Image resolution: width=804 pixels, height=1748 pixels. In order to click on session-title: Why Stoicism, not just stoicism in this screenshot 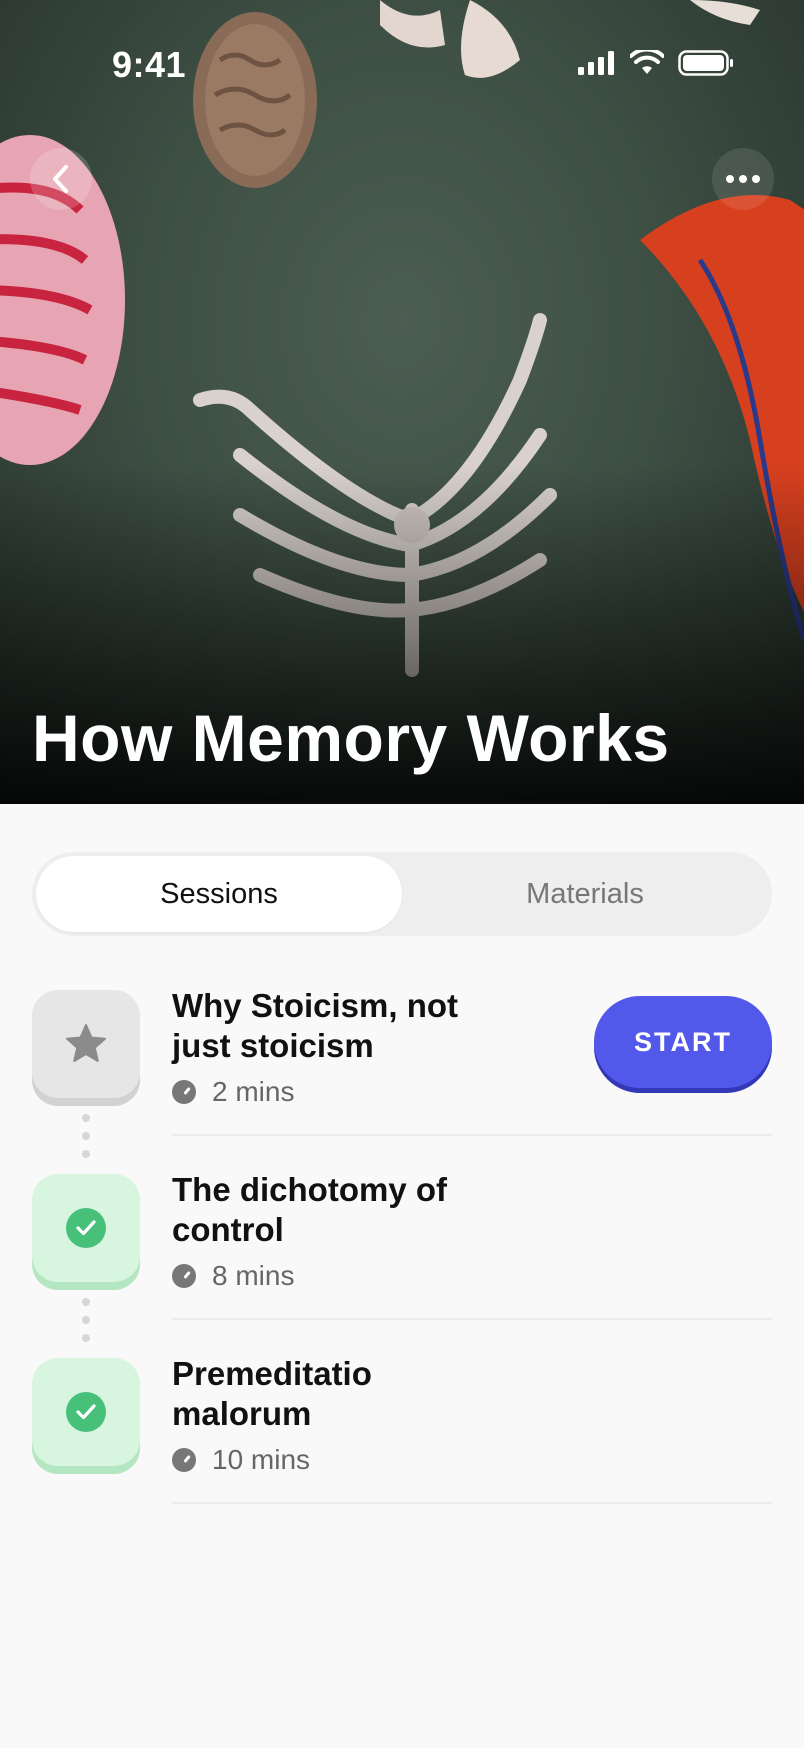, I will do `click(315, 1025)`.